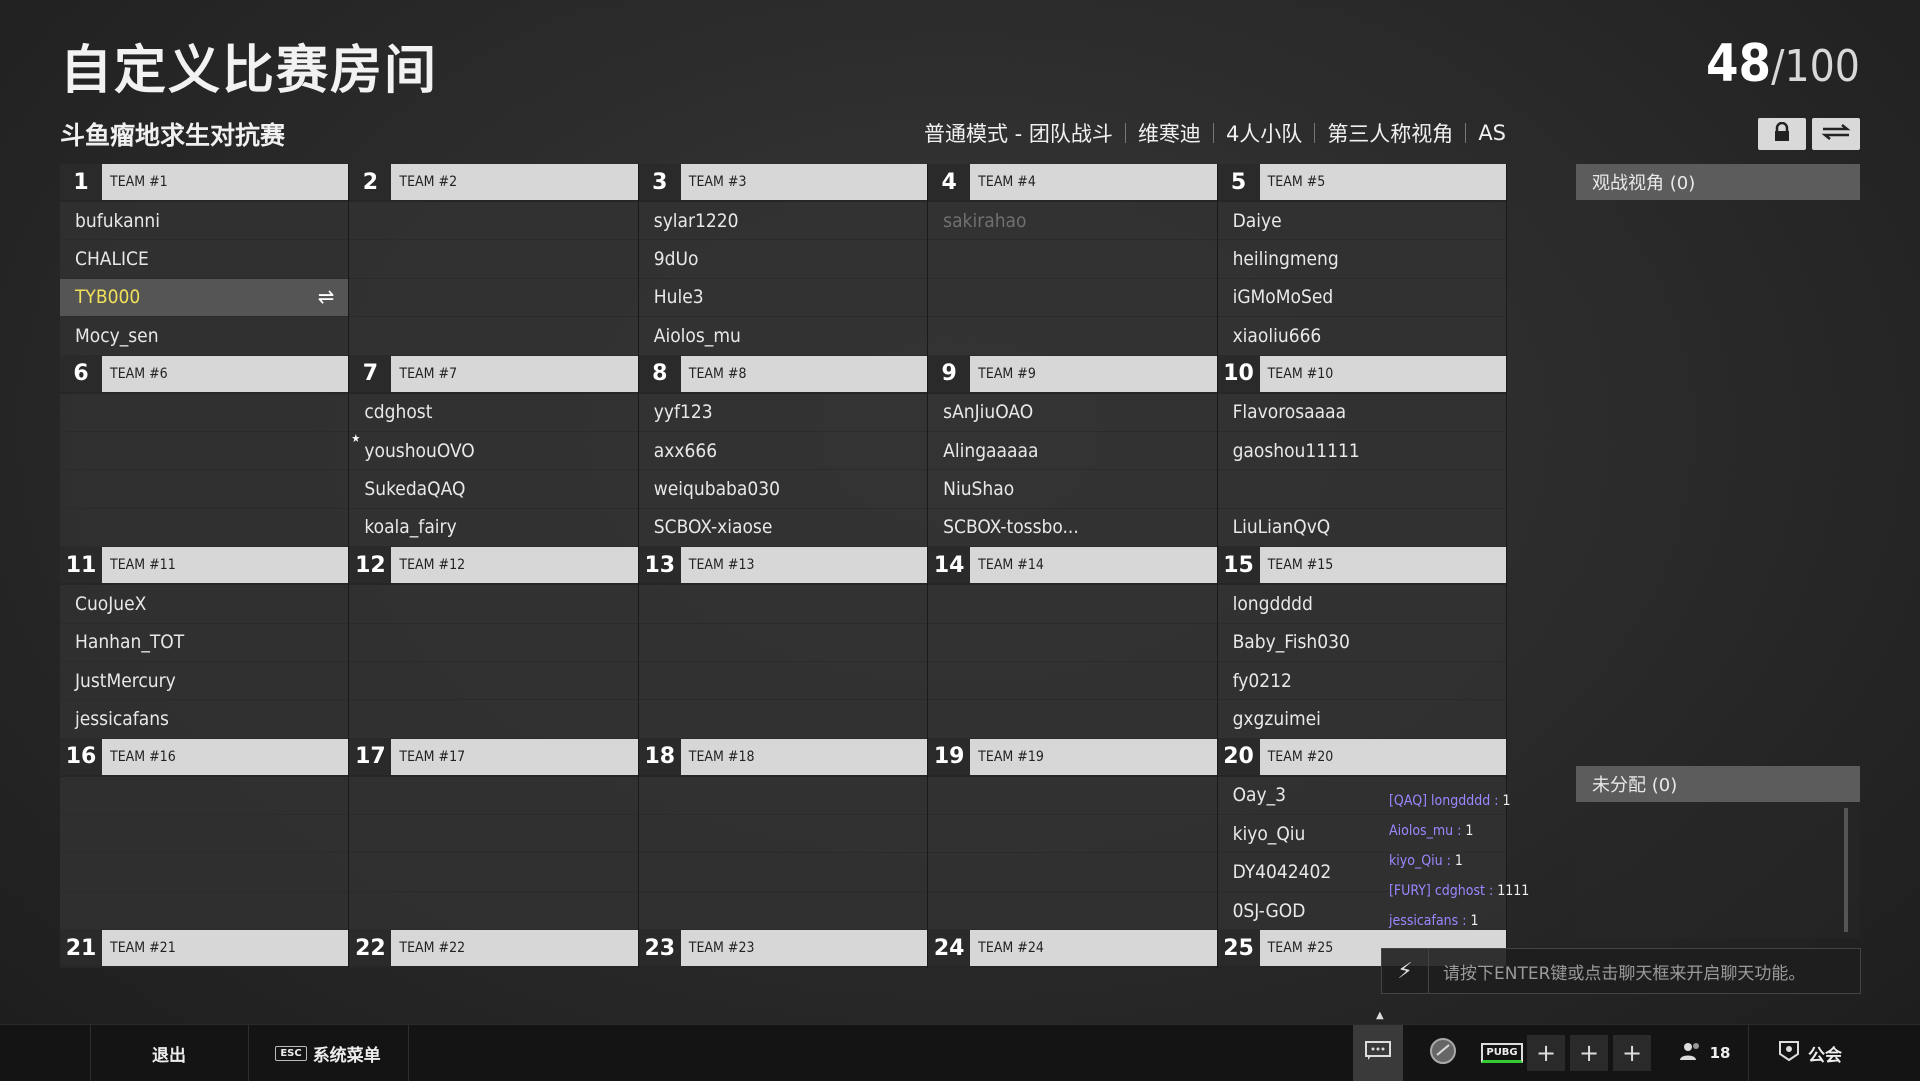  I want to click on add-friend-slot-2: +, so click(1589, 1053).